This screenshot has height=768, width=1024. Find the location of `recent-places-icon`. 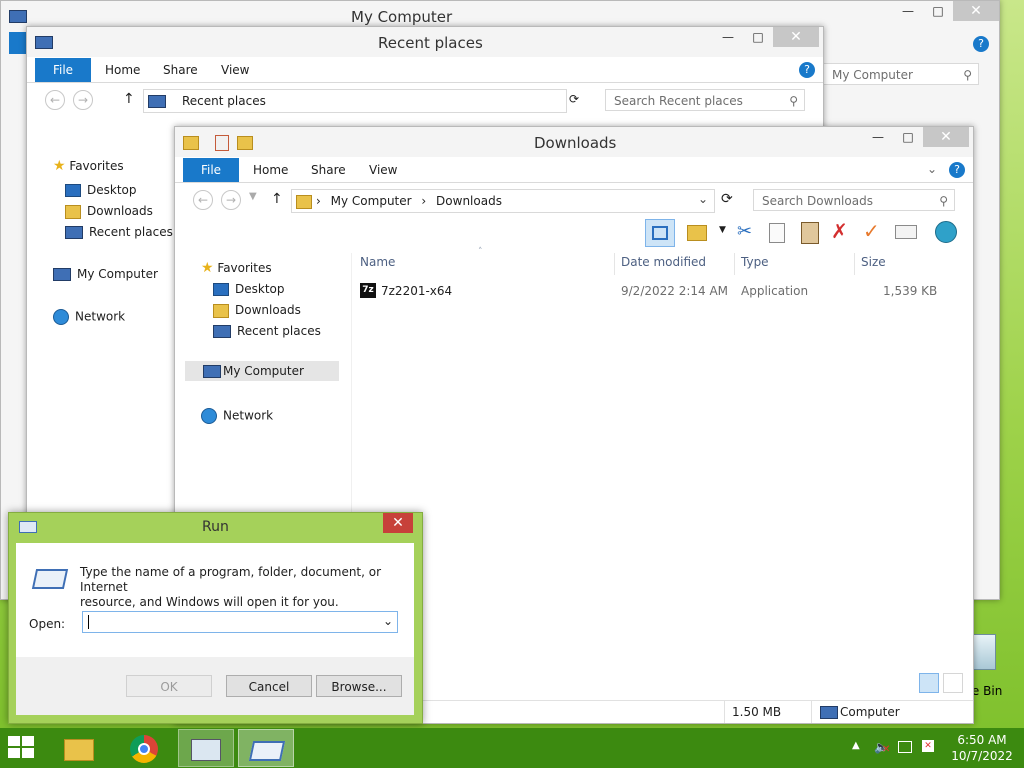

recent-places-icon is located at coordinates (74, 232).